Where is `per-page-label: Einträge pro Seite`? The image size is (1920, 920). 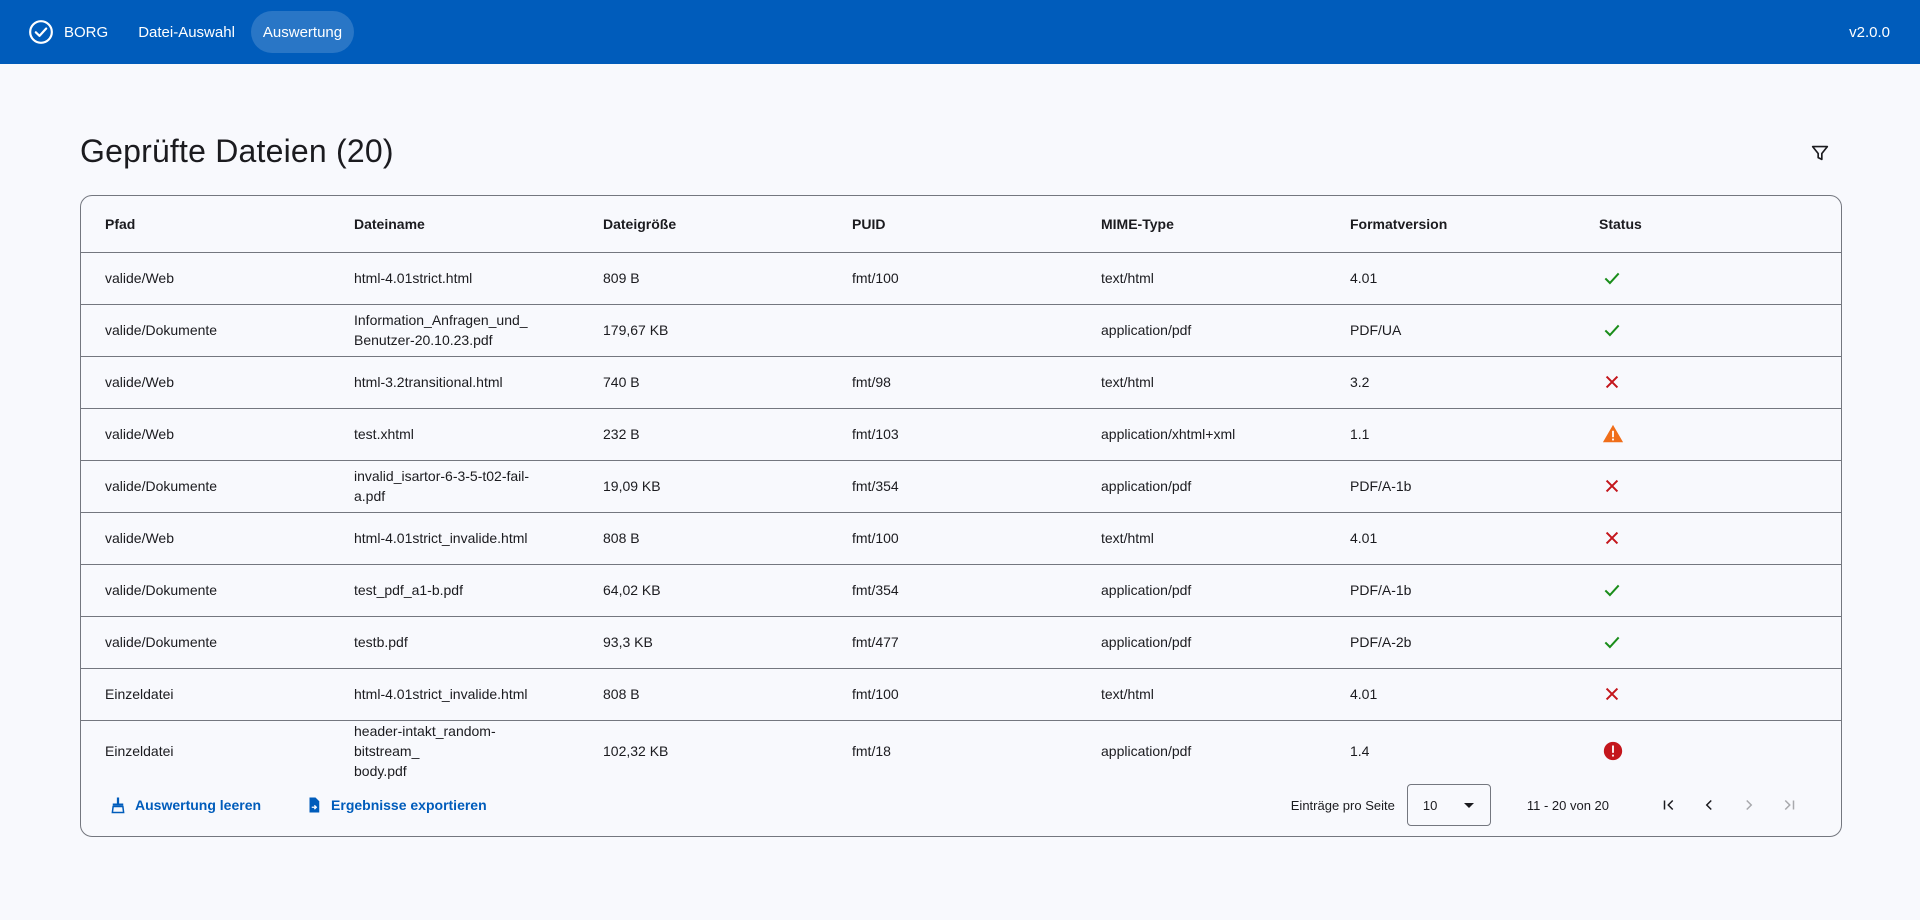
per-page-label: Einträge pro Seite is located at coordinates (1342, 805).